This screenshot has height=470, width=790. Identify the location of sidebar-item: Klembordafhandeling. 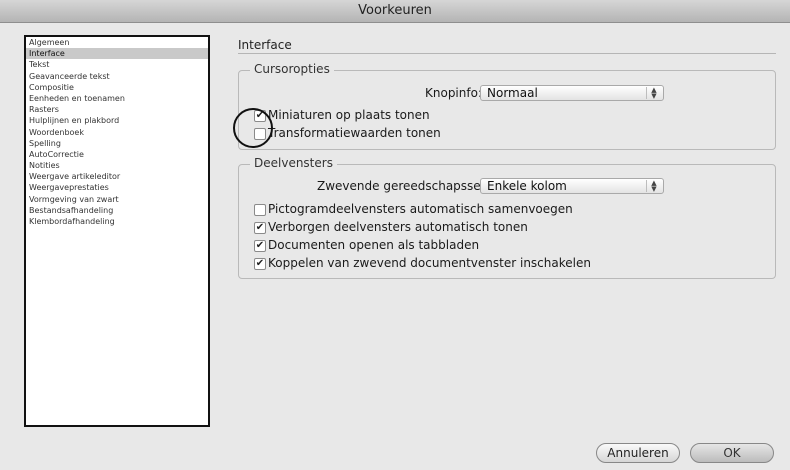
(117, 221).